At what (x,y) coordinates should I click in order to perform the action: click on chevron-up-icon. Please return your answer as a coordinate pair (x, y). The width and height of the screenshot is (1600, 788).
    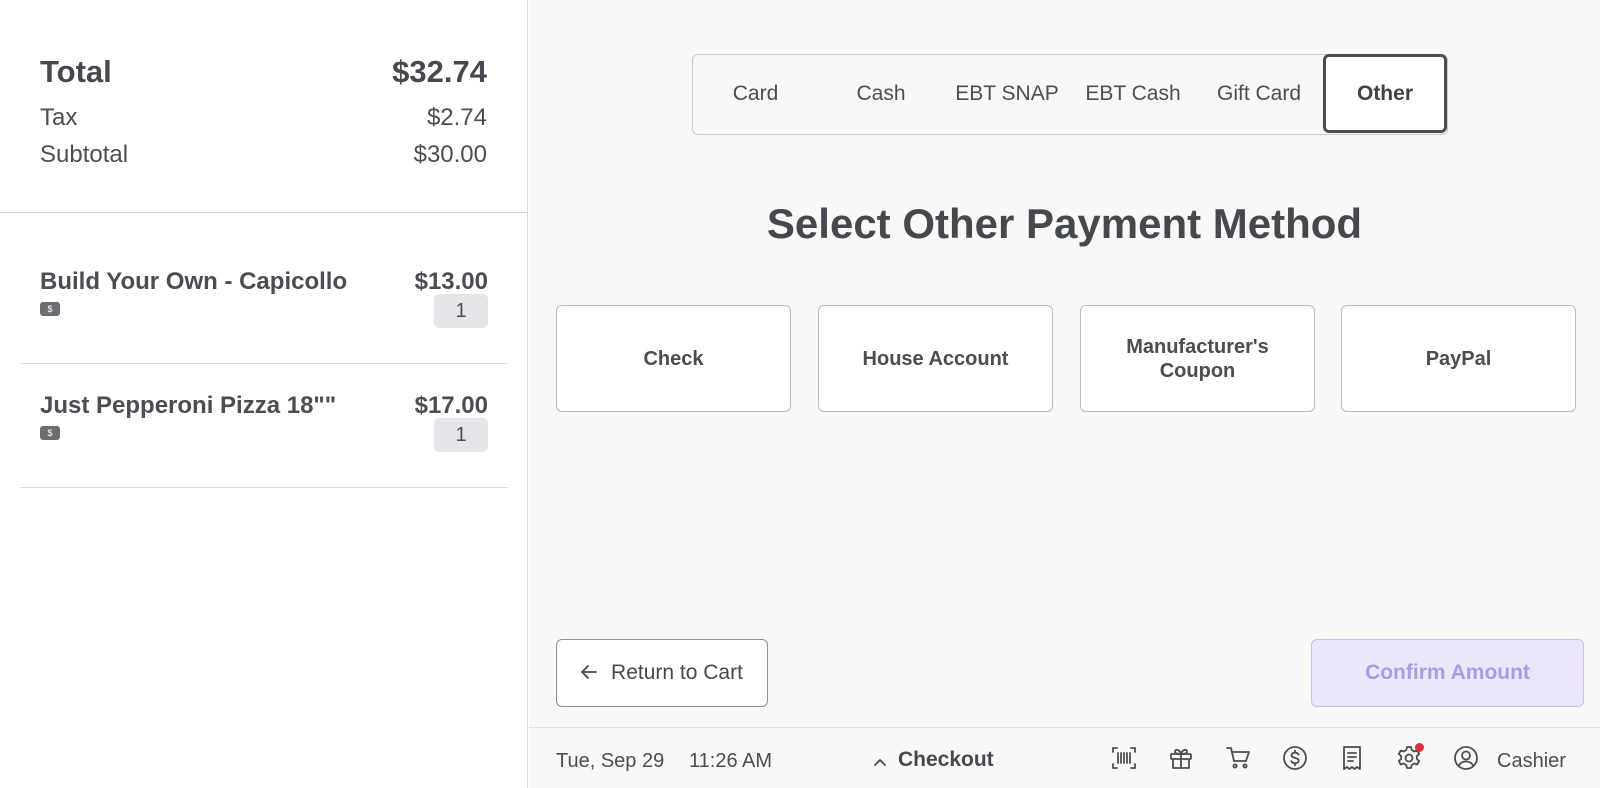
    Looking at the image, I should click on (880, 760).